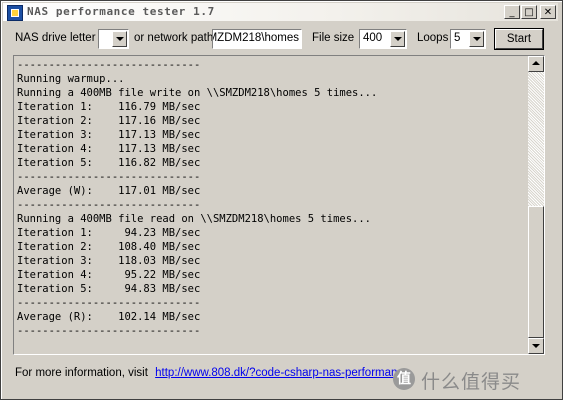  What do you see at coordinates (536, 64) in the screenshot?
I see `scroll-up-icon` at bounding box center [536, 64].